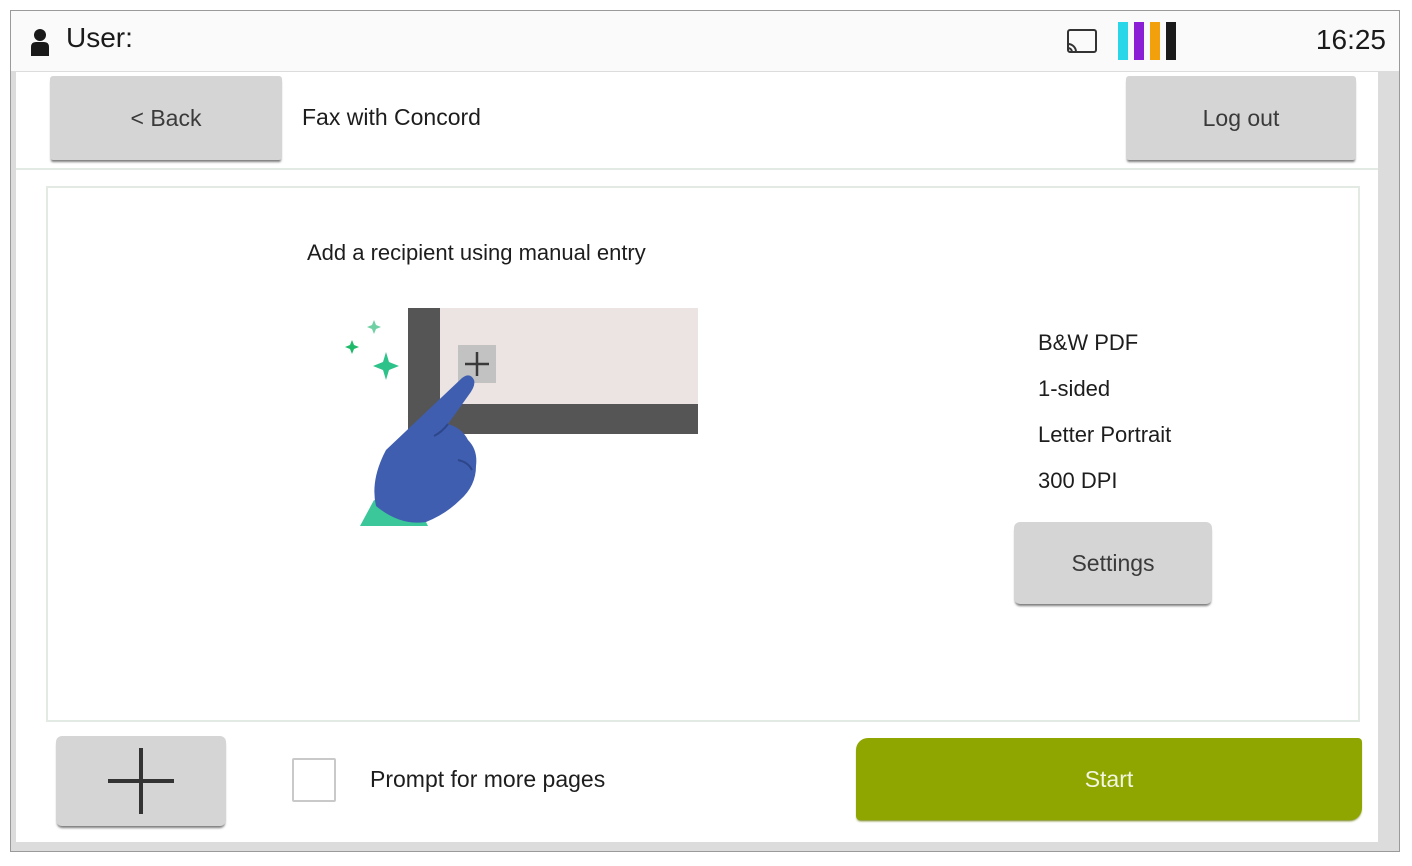 The image size is (1412, 866). I want to click on tap-add-recipient-illustration, so click(520, 420).